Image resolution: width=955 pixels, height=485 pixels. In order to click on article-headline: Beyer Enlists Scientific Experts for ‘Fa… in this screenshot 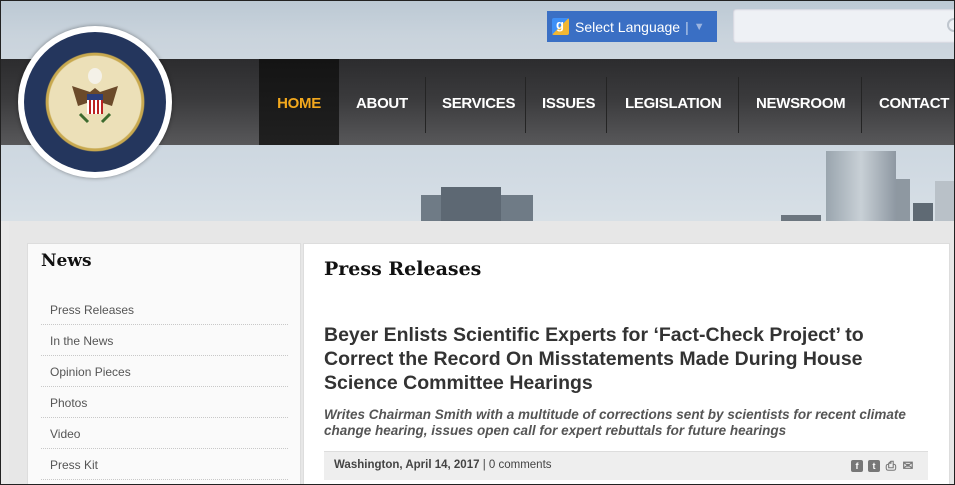, I will do `click(629, 359)`.